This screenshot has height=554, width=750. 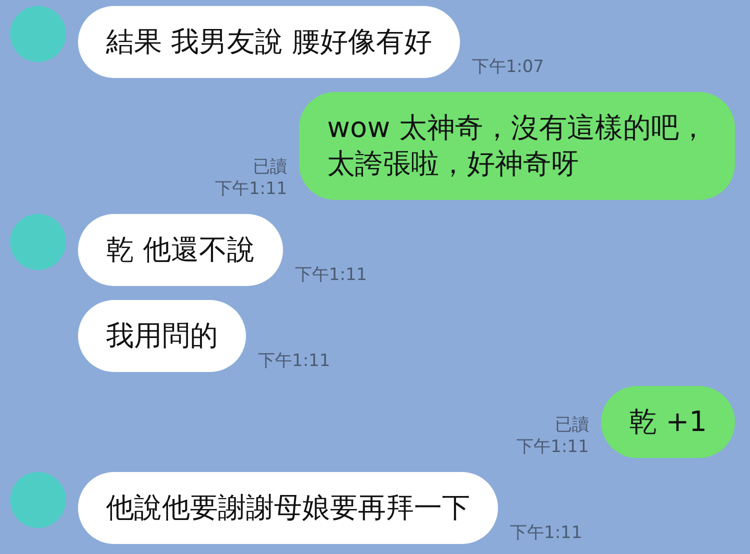 I want to click on message-bubble: 結果 我男友說 腰好像有好, so click(x=269, y=42).